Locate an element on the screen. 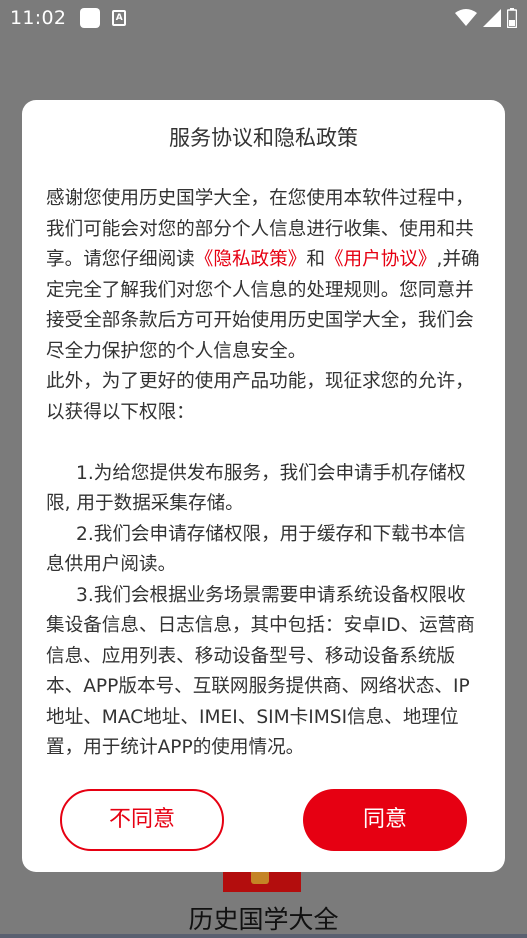  permission-item-2: 2.我们会申请存储权限，用于缓存和下载书本信息供用户阅读。 is located at coordinates (256, 549).